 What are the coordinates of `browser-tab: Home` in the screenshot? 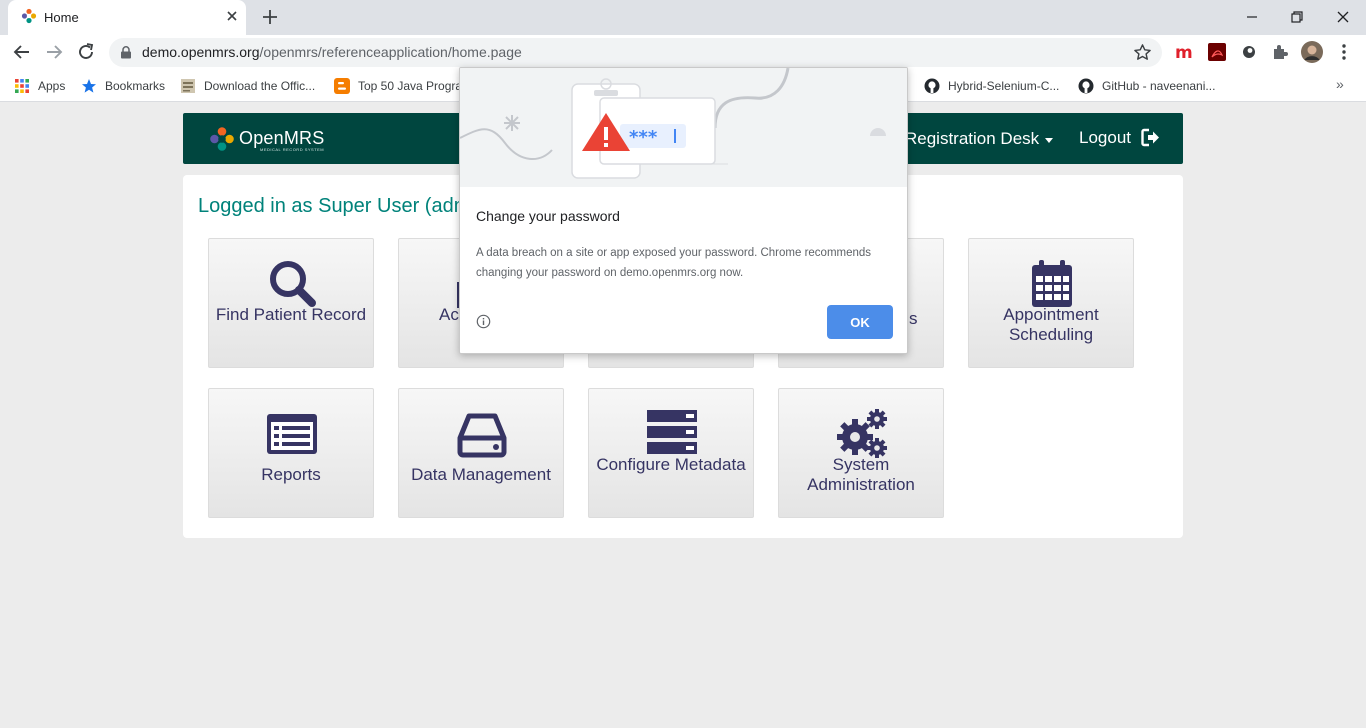 It's located at (127, 17).